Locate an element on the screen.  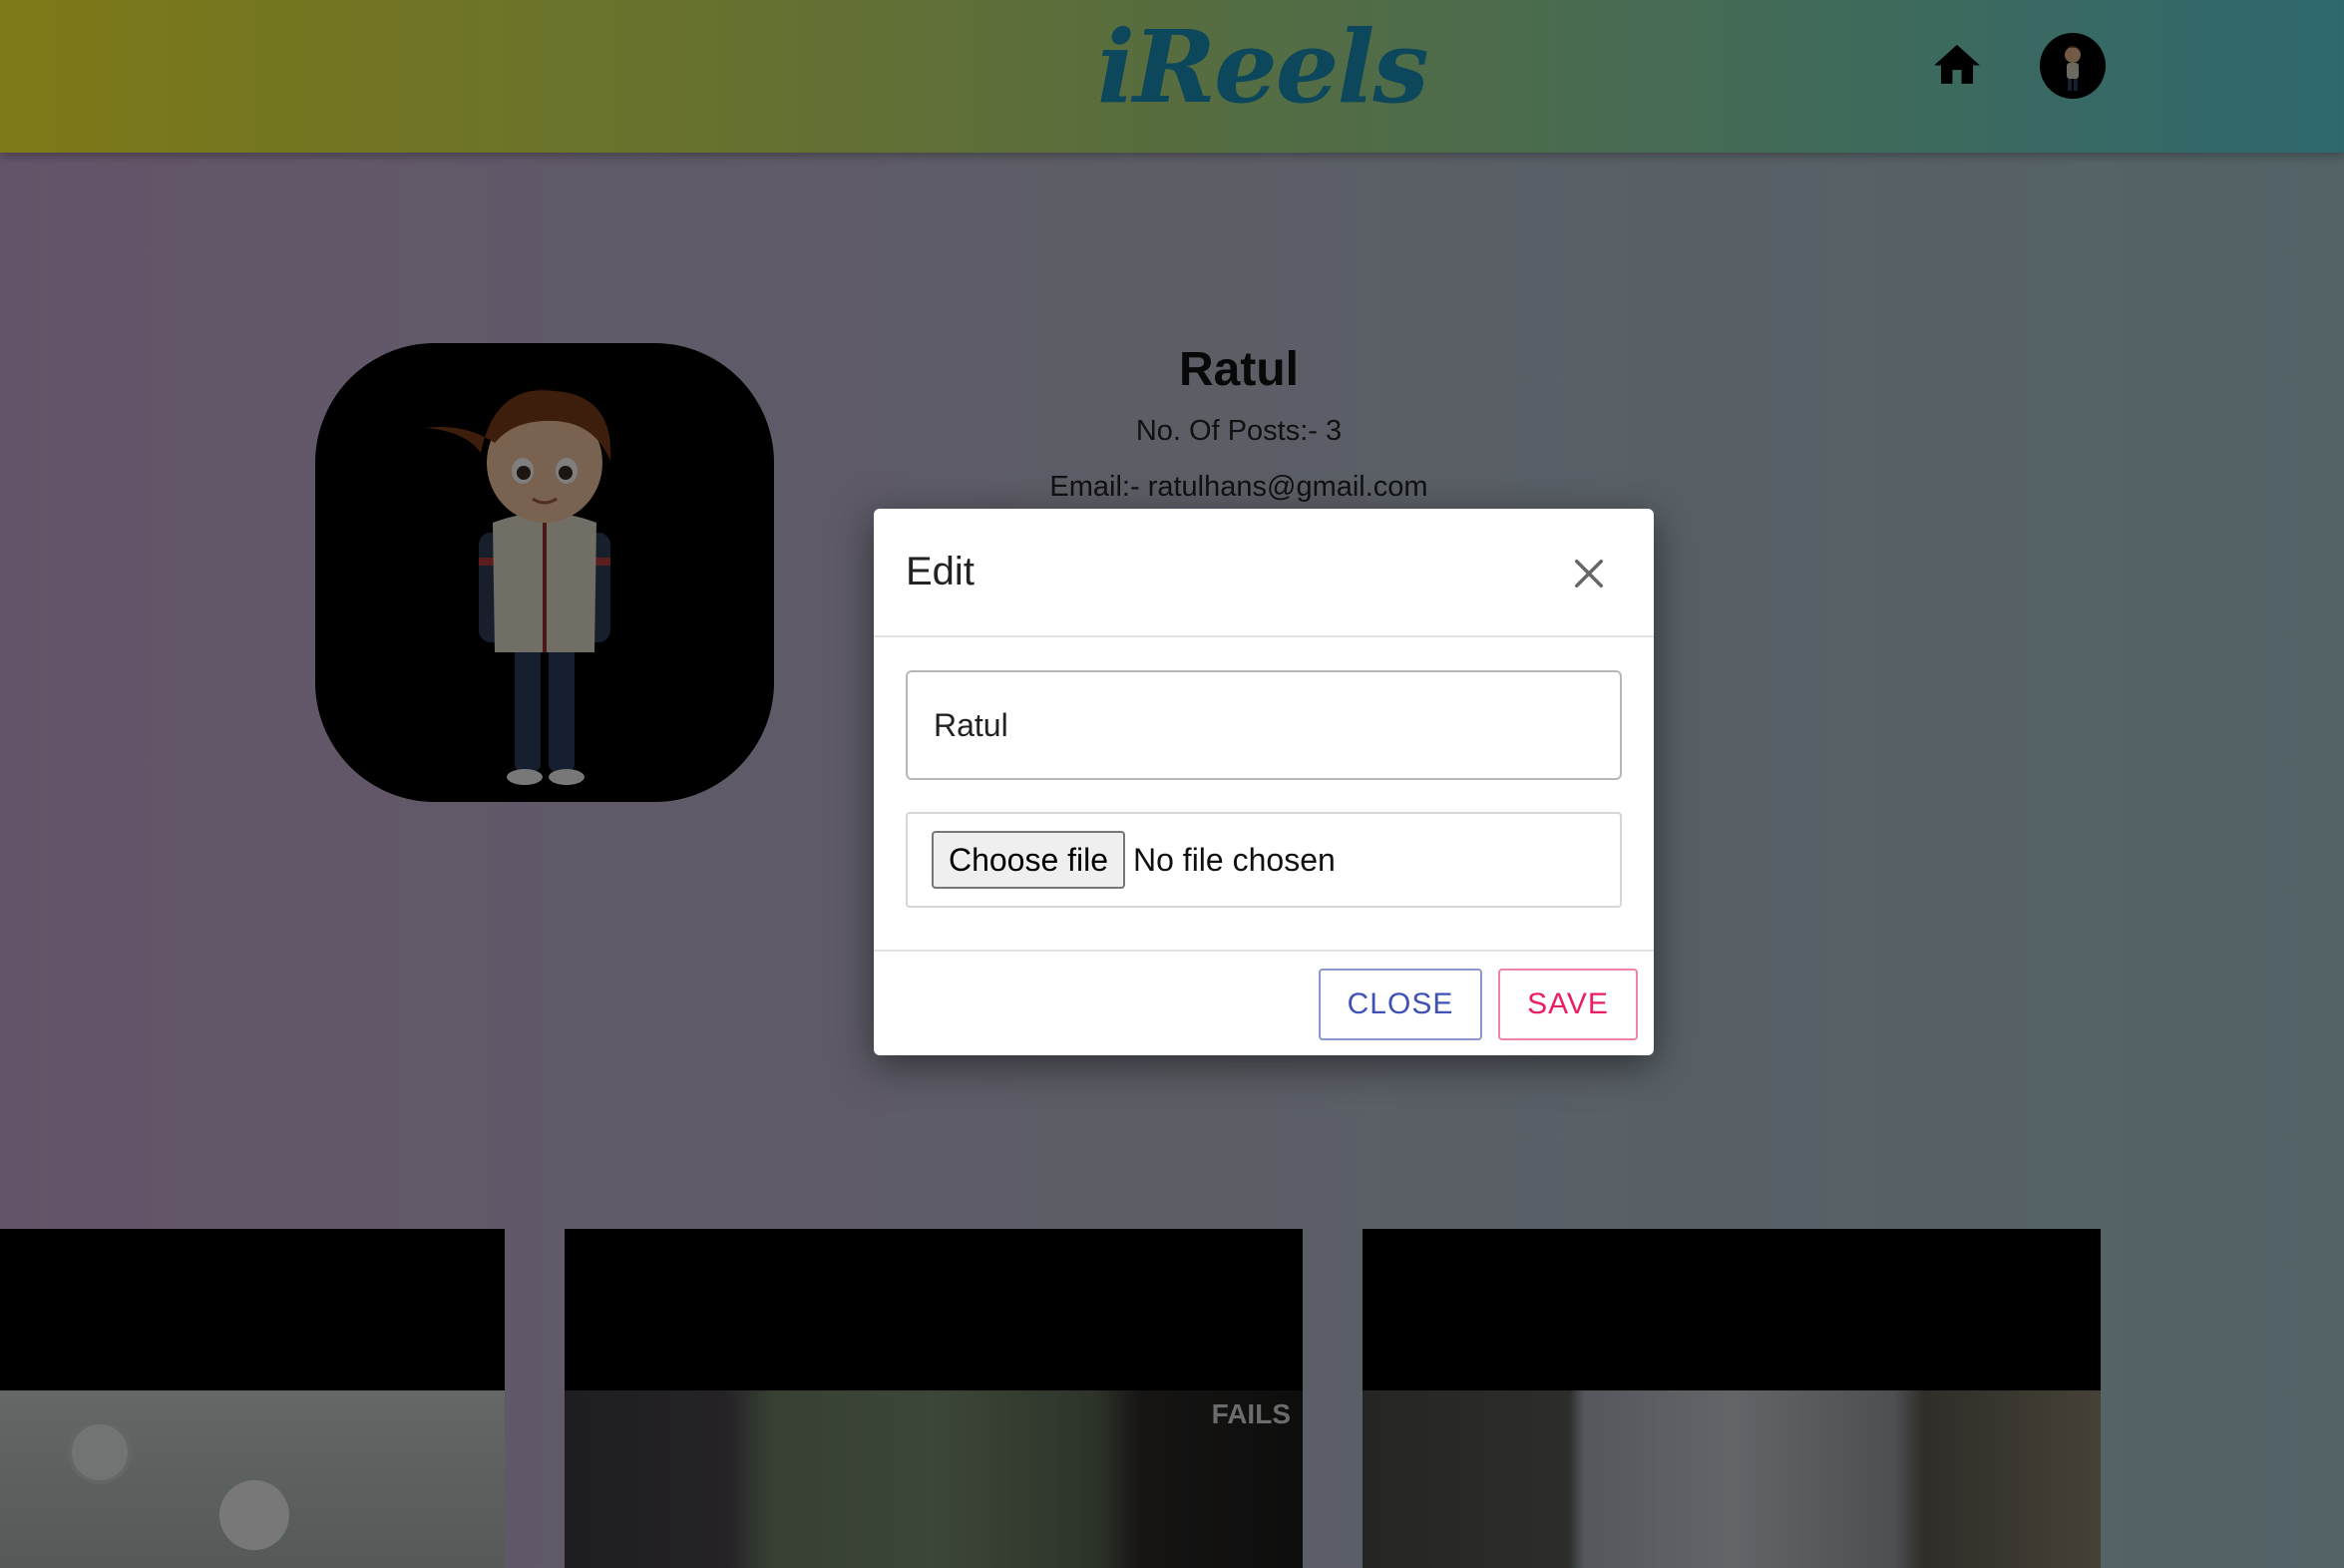
dialog-footer: CLOSE SAVE is located at coordinates (1264, 1003).